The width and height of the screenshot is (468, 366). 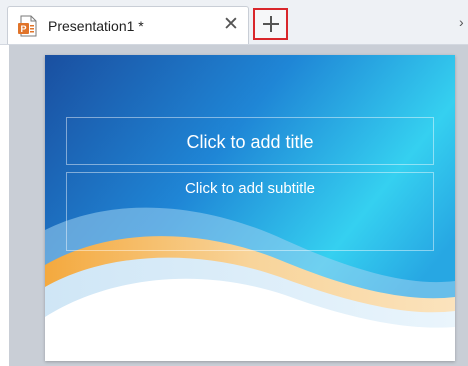 I want to click on document-tab: P Presentation1 * ✕, so click(x=128, y=25).